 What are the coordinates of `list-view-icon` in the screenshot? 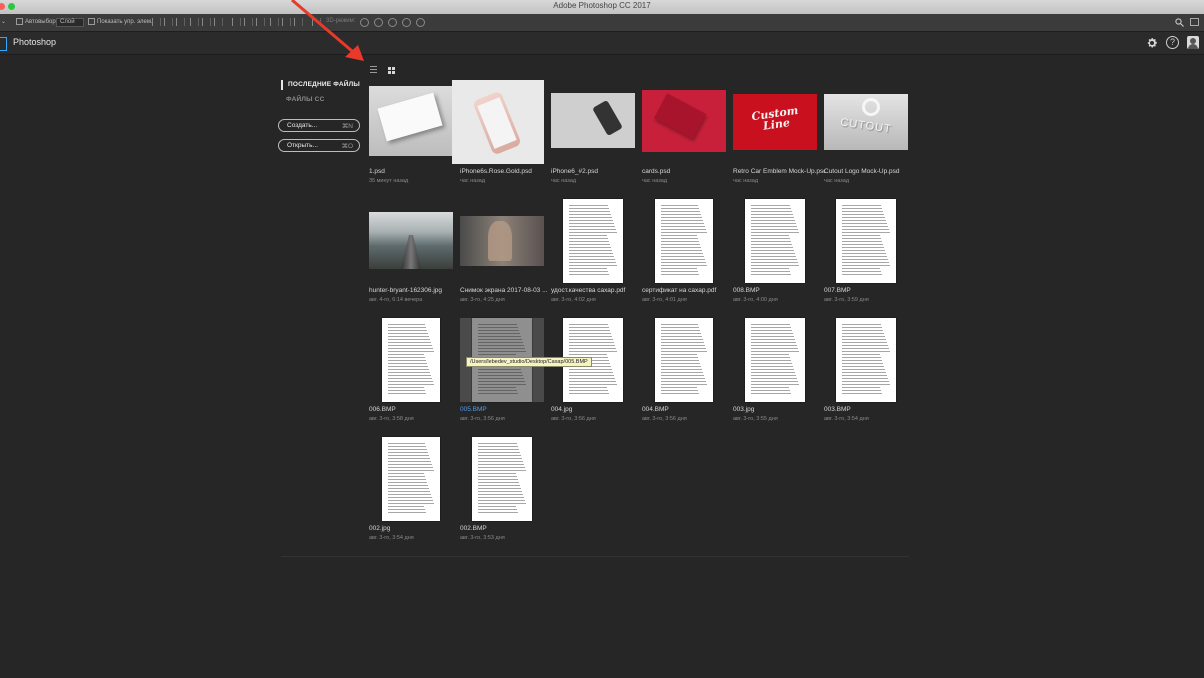 It's located at (373, 69).